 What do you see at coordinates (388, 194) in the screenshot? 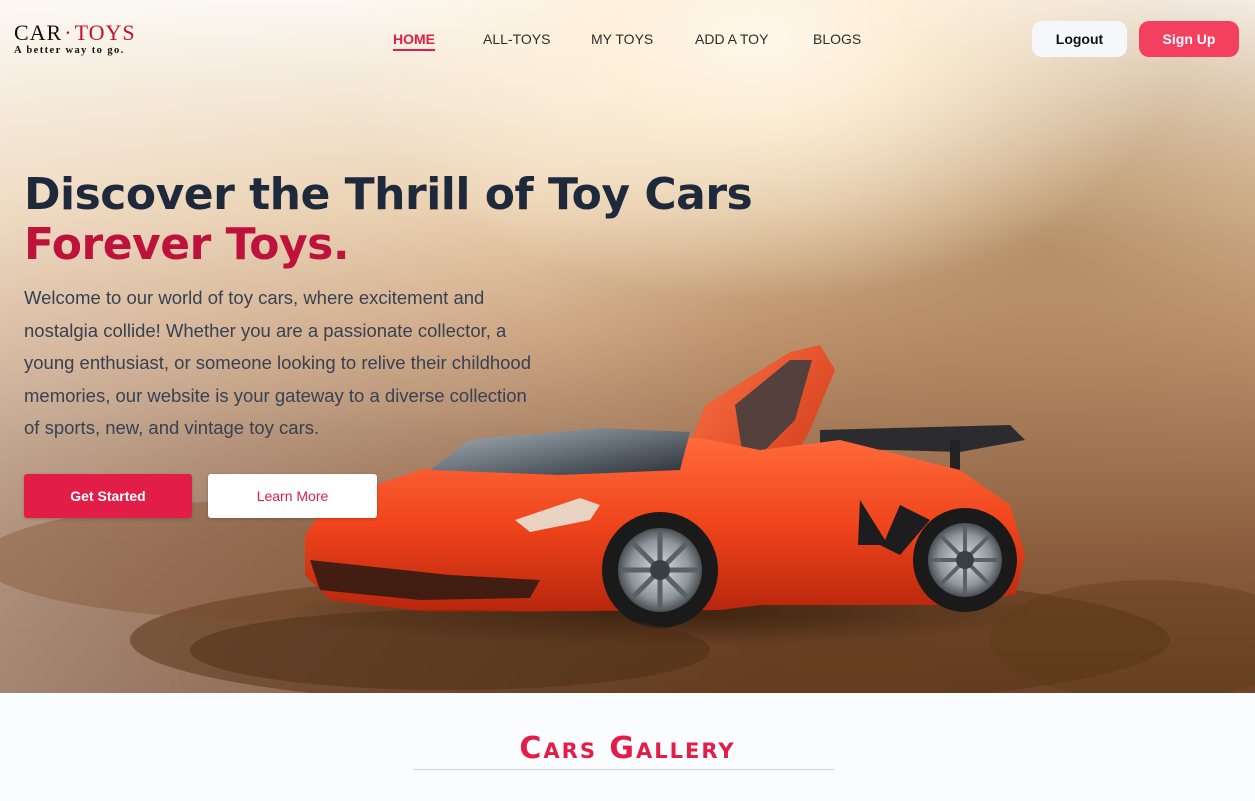
I see `hero-title: Discover the Thrill of Toy Cars` at bounding box center [388, 194].